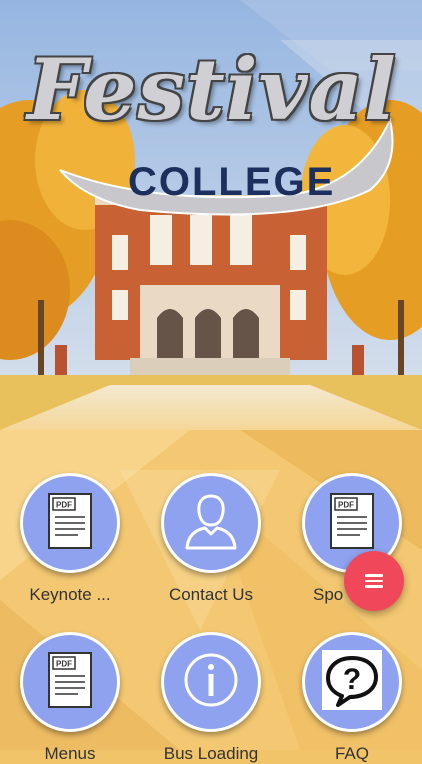 The width and height of the screenshot is (422, 764). I want to click on tile-contact-us: Contact Us, so click(211, 539).